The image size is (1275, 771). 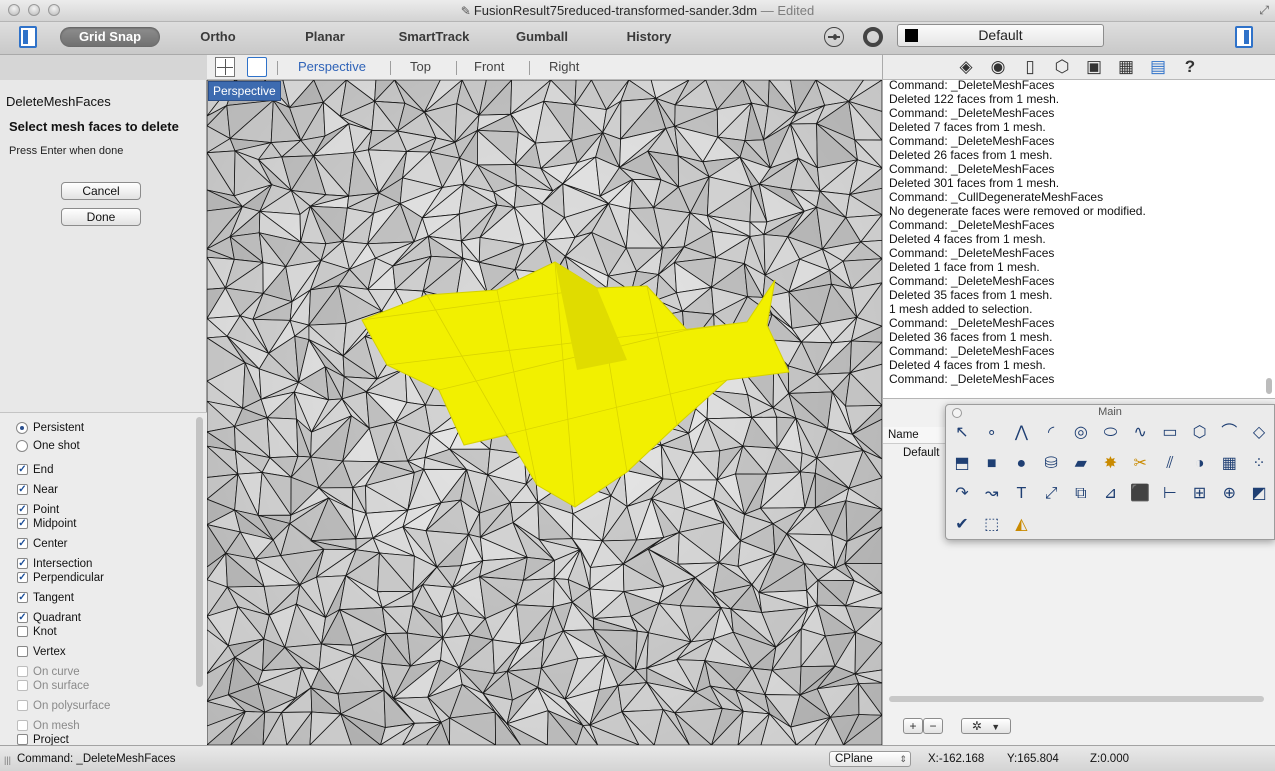 What do you see at coordinates (1200, 464) in the screenshot?
I see `boolean-icon: ◑` at bounding box center [1200, 464].